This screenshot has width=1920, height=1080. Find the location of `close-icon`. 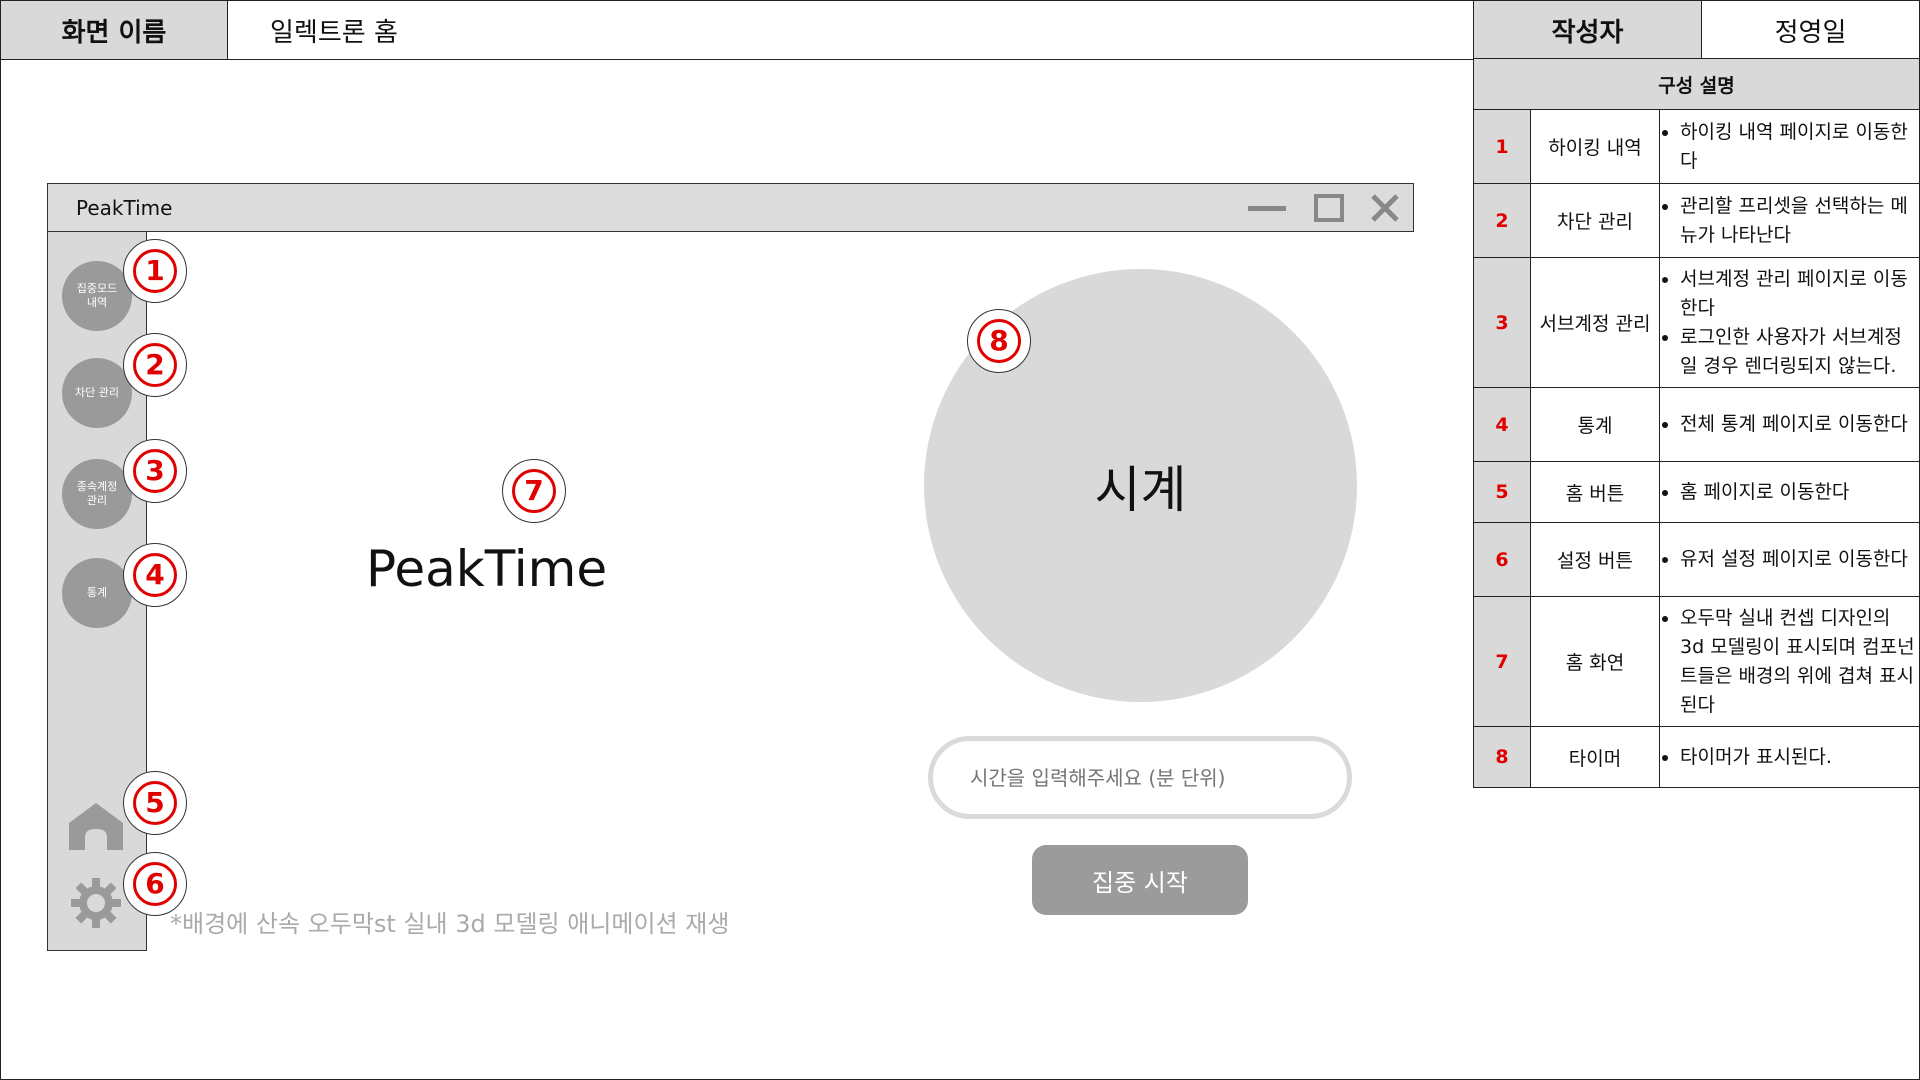

close-icon is located at coordinates (1385, 208).